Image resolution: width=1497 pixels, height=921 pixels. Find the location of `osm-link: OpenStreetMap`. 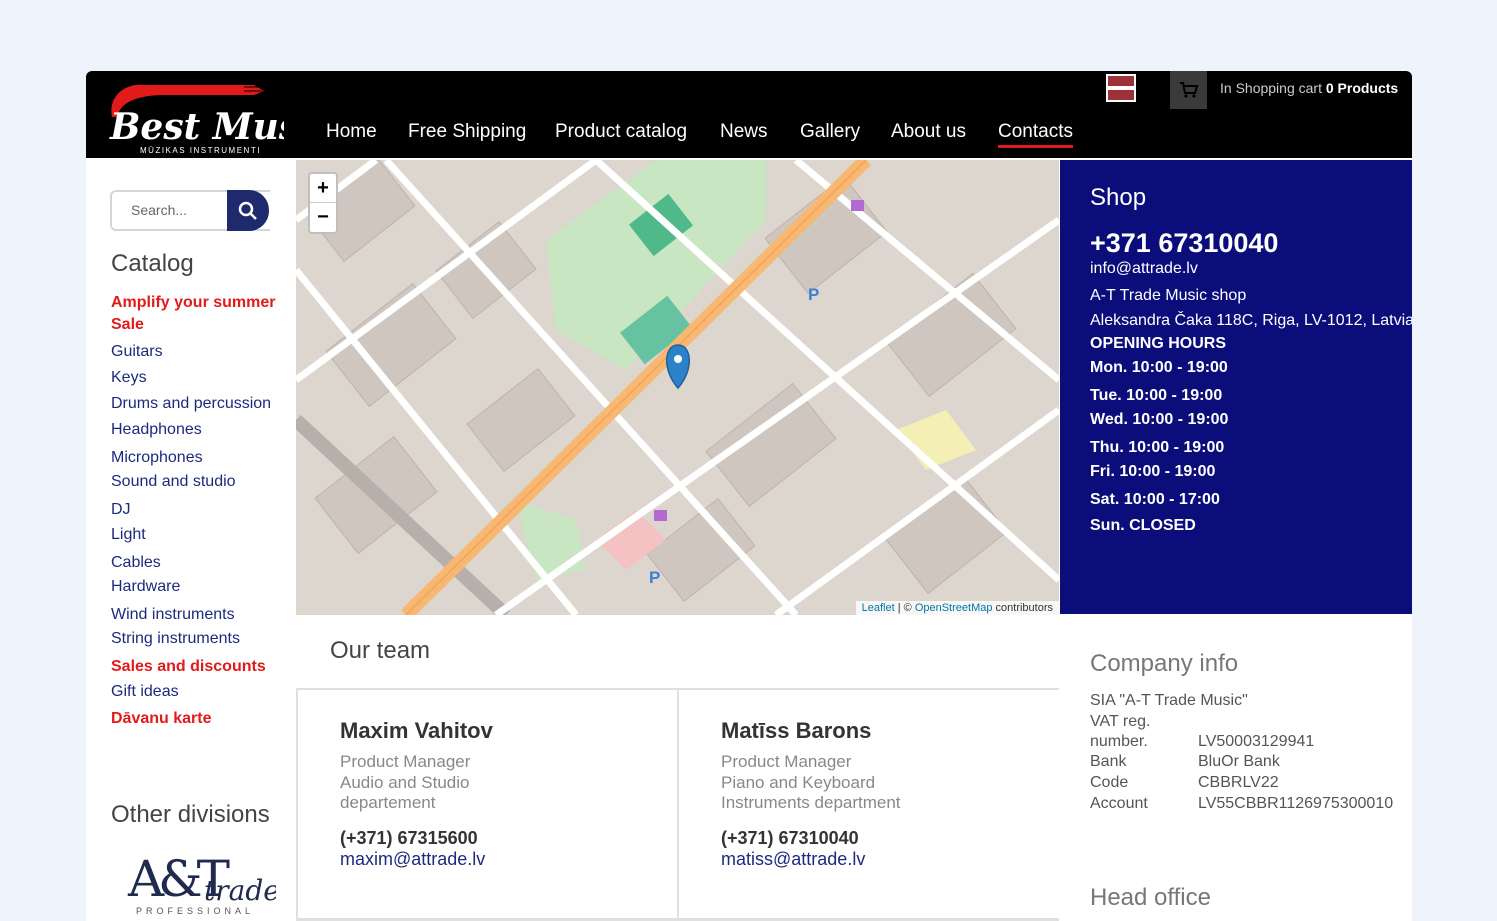

osm-link: OpenStreetMap is located at coordinates (954, 608).